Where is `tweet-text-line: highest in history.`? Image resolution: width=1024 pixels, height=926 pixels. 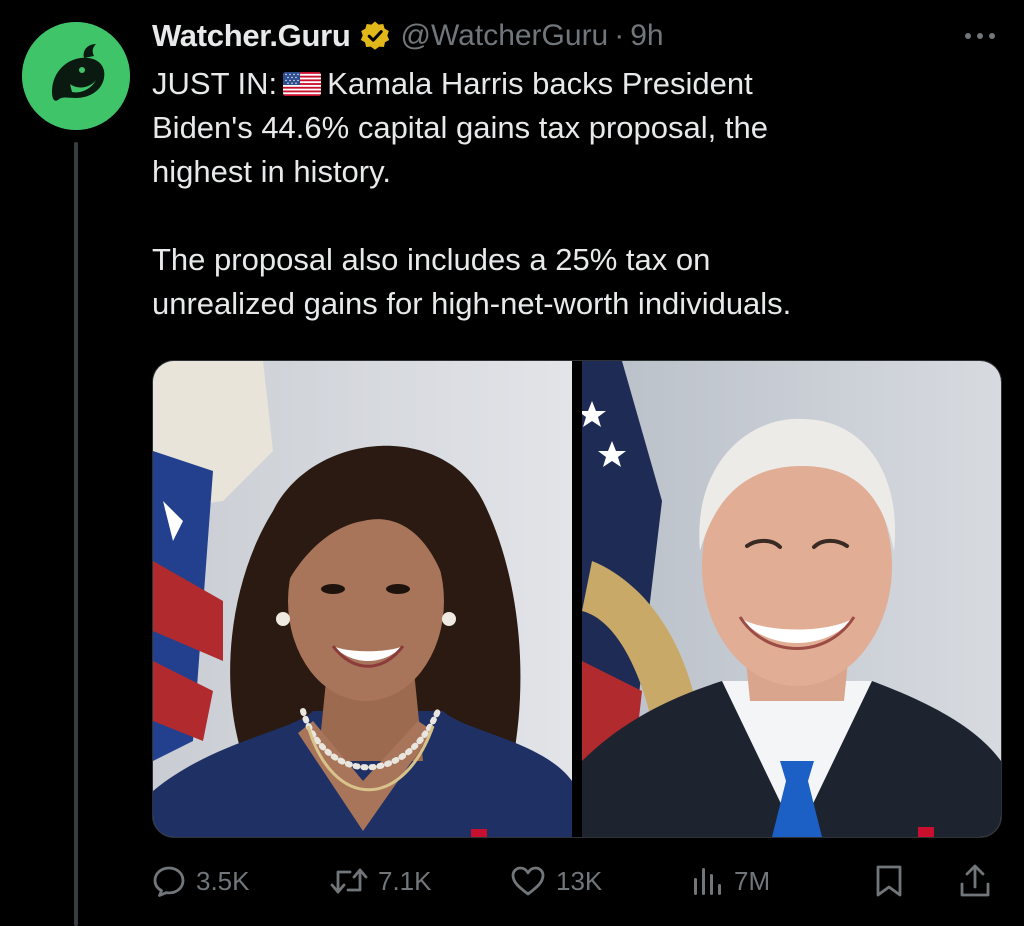
tweet-text-line: highest in history. is located at coordinates (271, 171).